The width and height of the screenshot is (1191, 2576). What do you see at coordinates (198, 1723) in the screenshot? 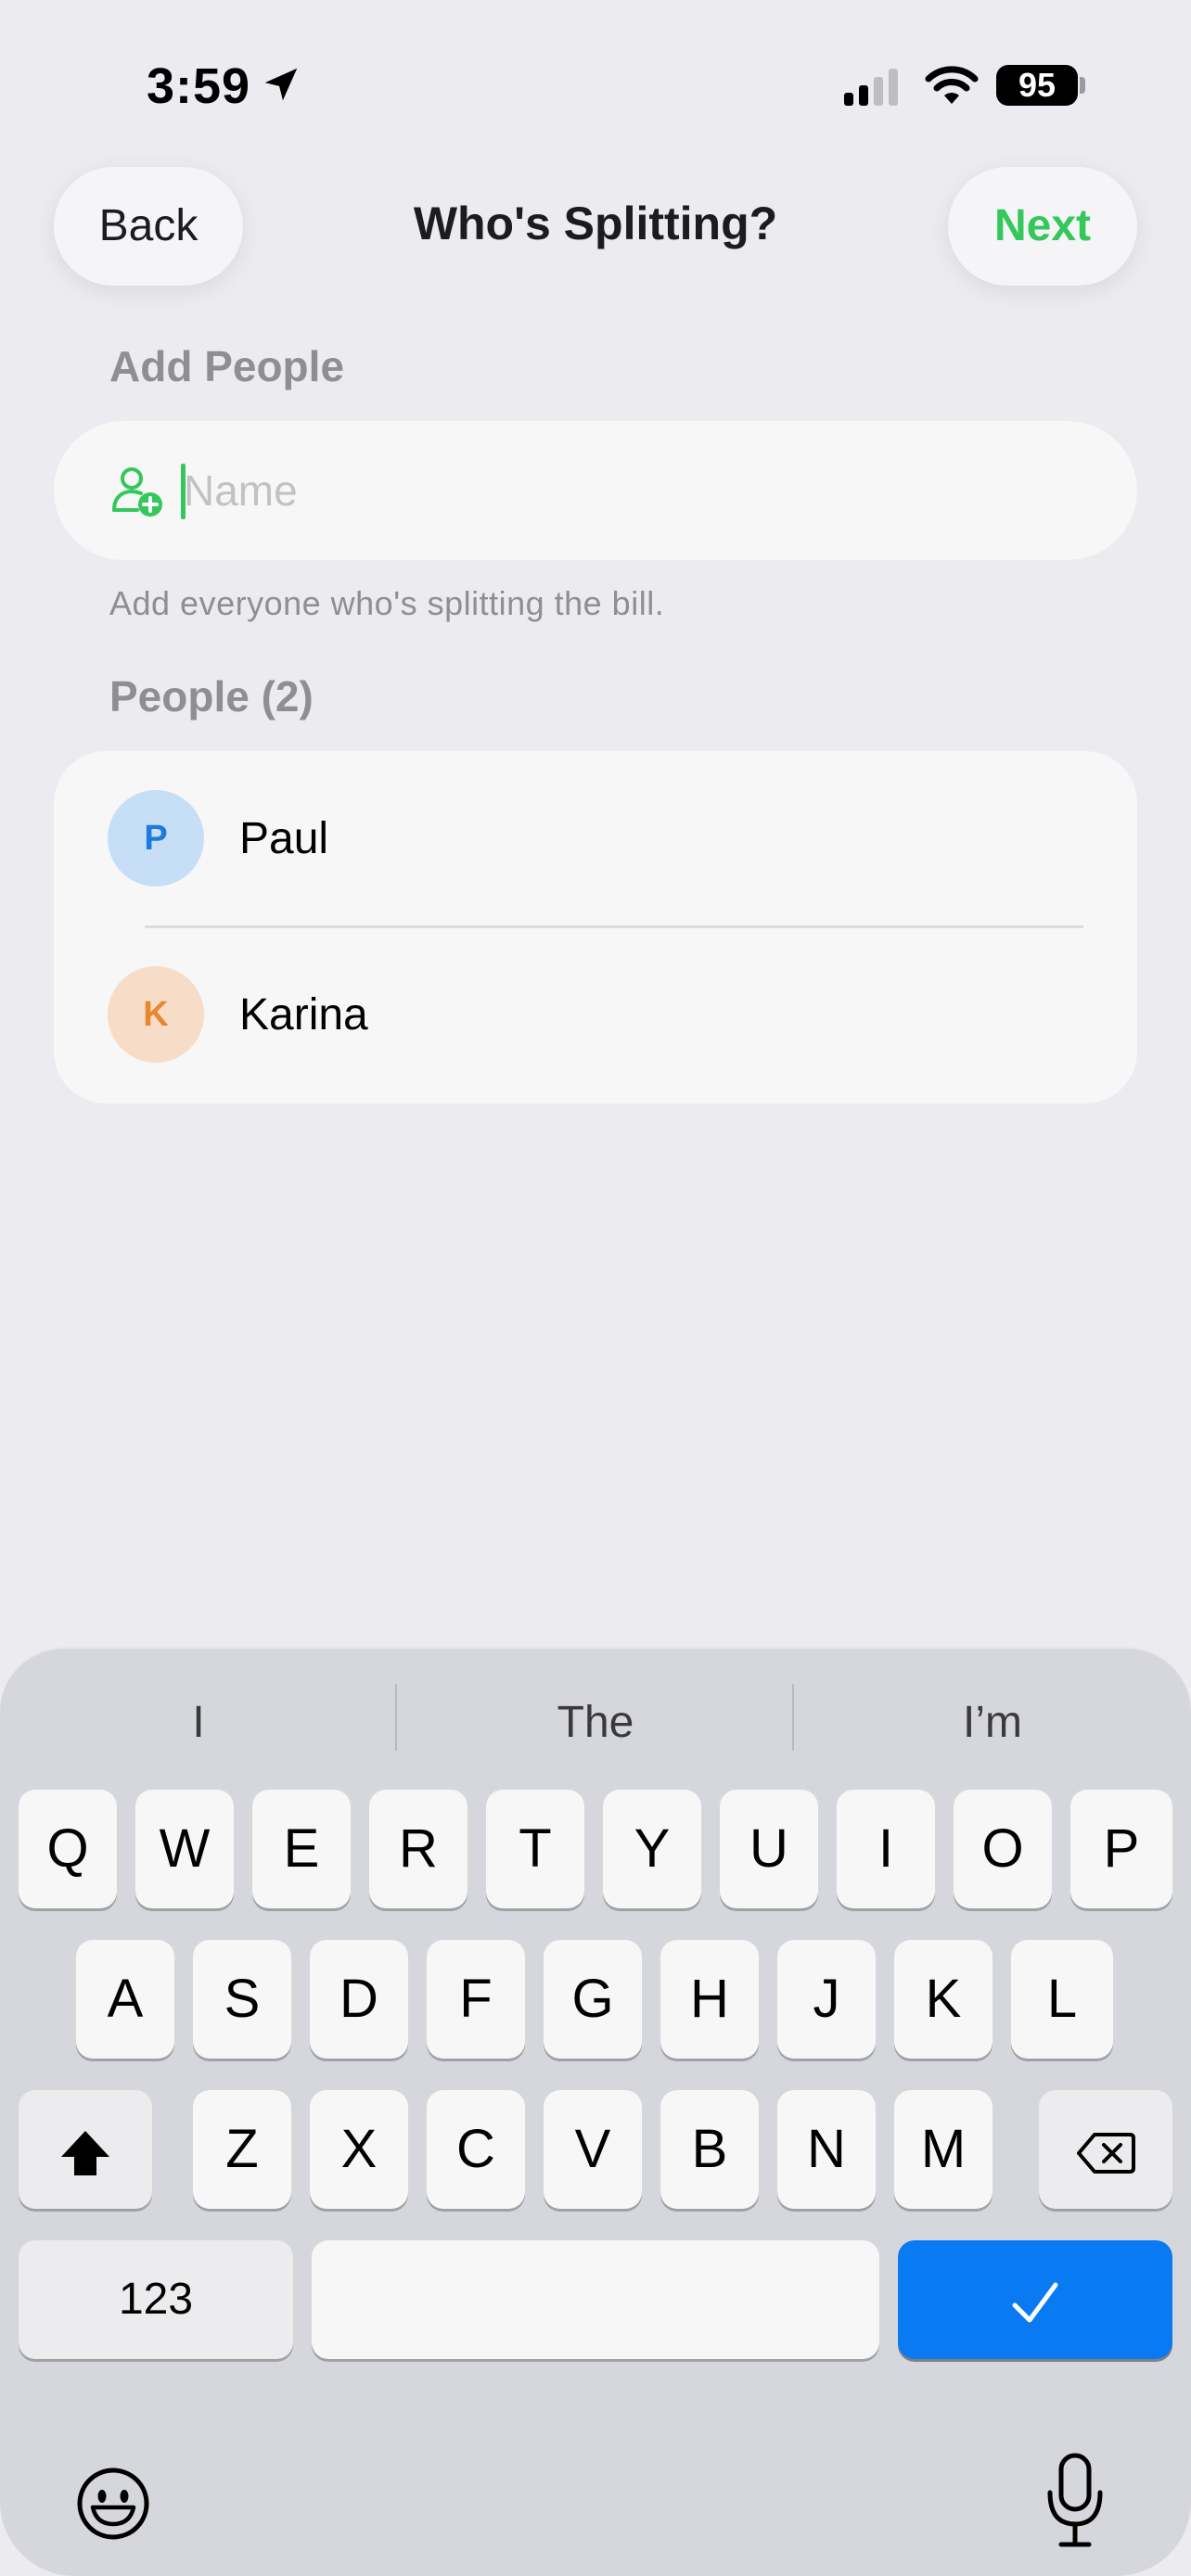
I see `suggestion-item: I` at bounding box center [198, 1723].